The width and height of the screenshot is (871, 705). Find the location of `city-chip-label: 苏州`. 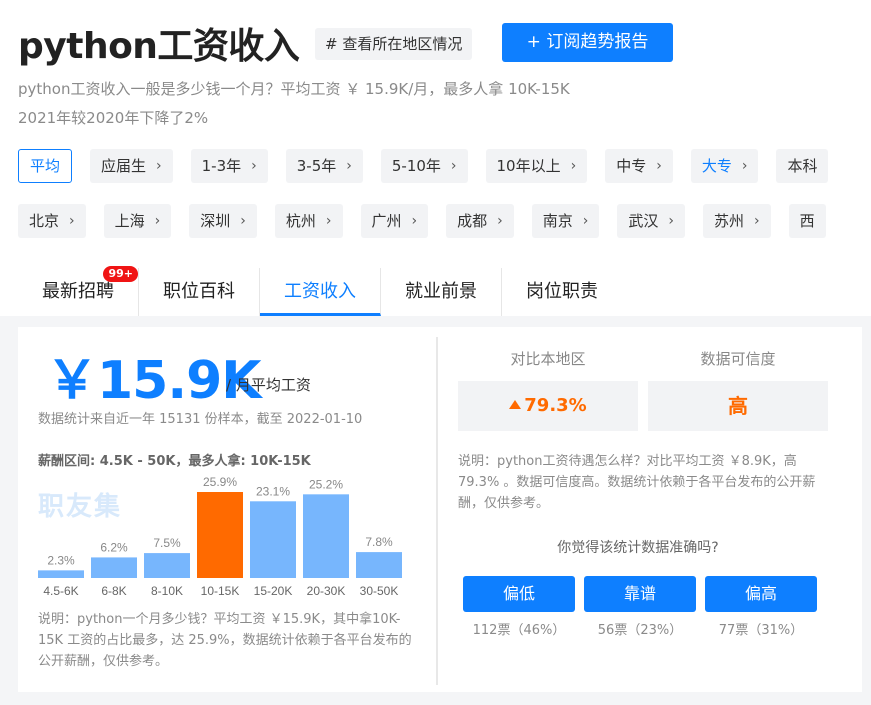

city-chip-label: 苏州 is located at coordinates (729, 221).